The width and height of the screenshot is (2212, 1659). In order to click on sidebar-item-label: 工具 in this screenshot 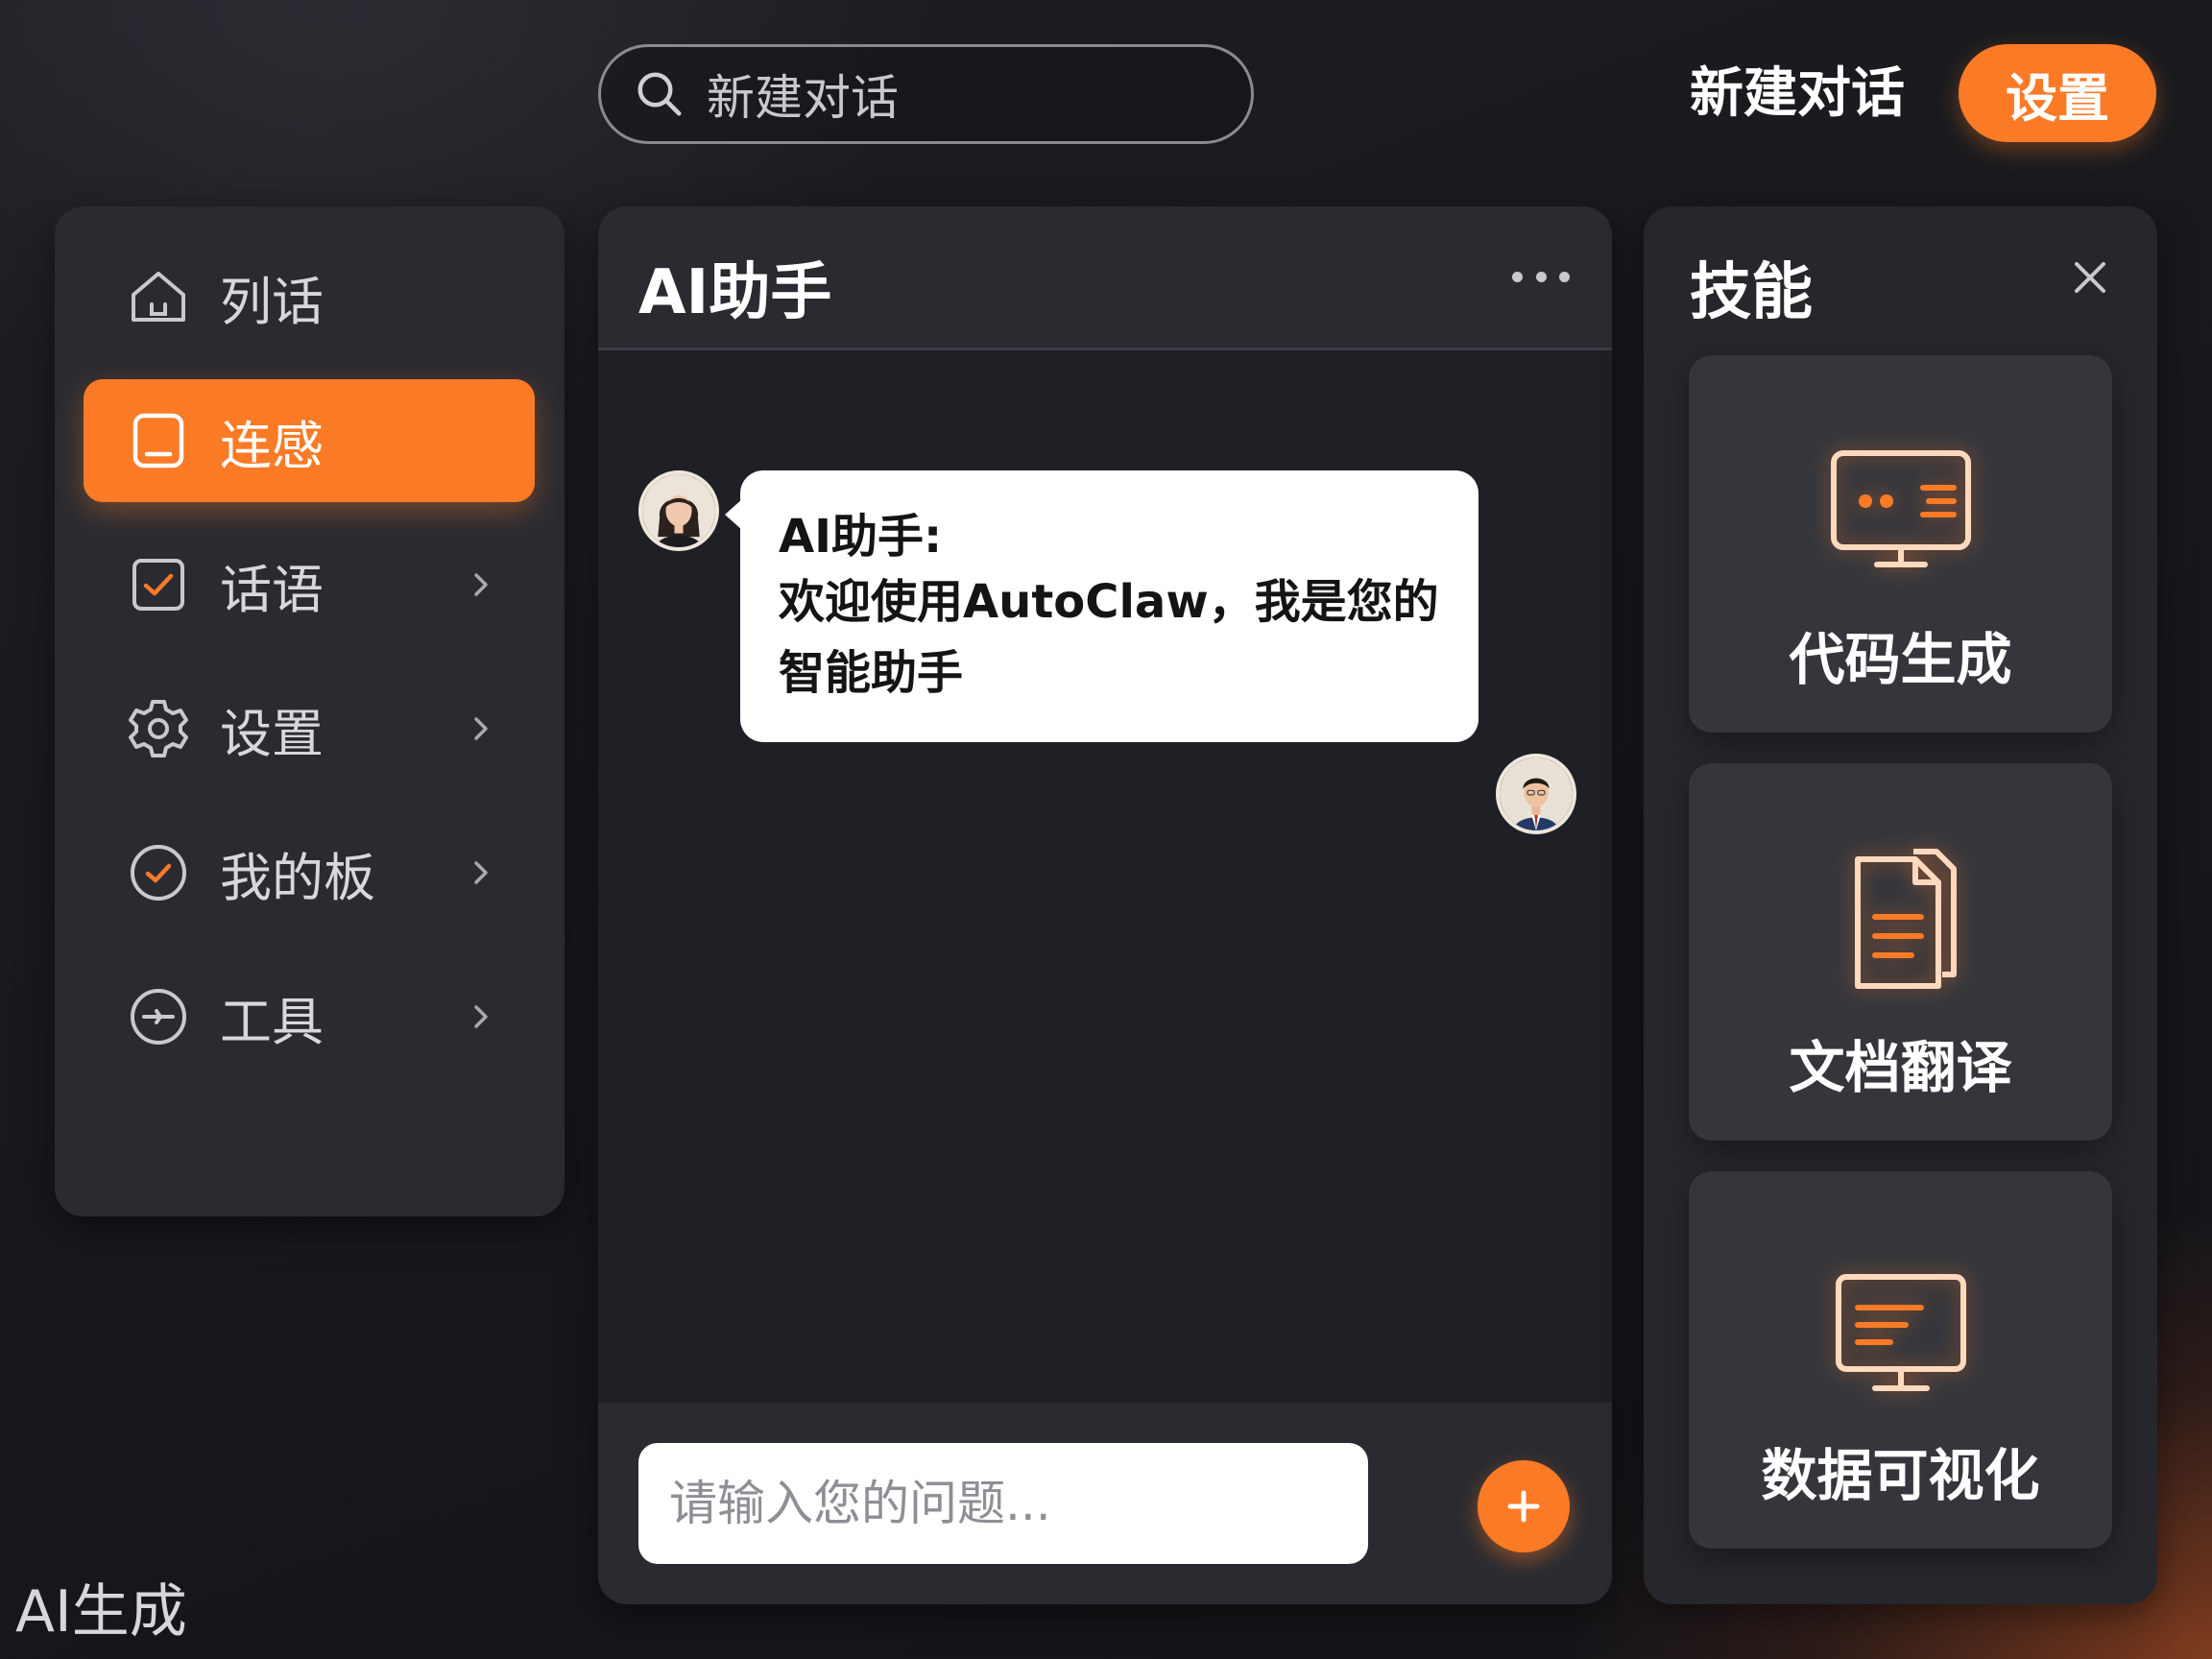, I will do `click(272, 1021)`.